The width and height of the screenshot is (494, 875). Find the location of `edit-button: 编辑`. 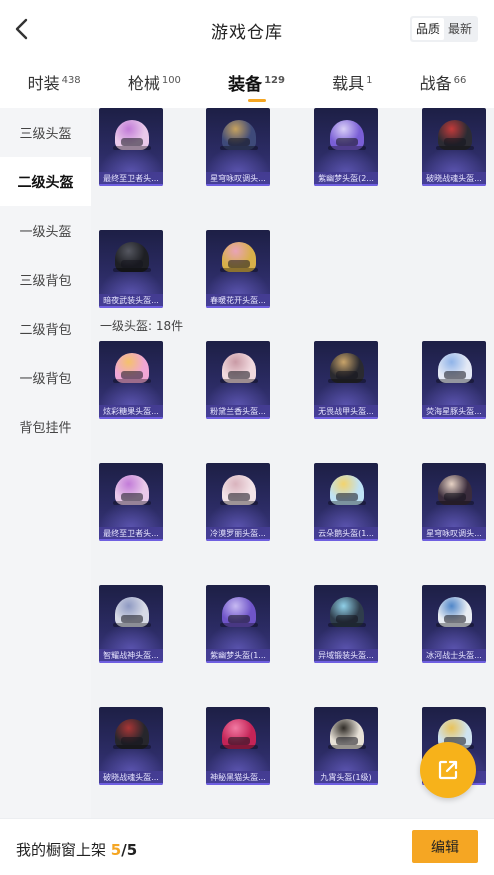

edit-button: 编辑 is located at coordinates (445, 846).